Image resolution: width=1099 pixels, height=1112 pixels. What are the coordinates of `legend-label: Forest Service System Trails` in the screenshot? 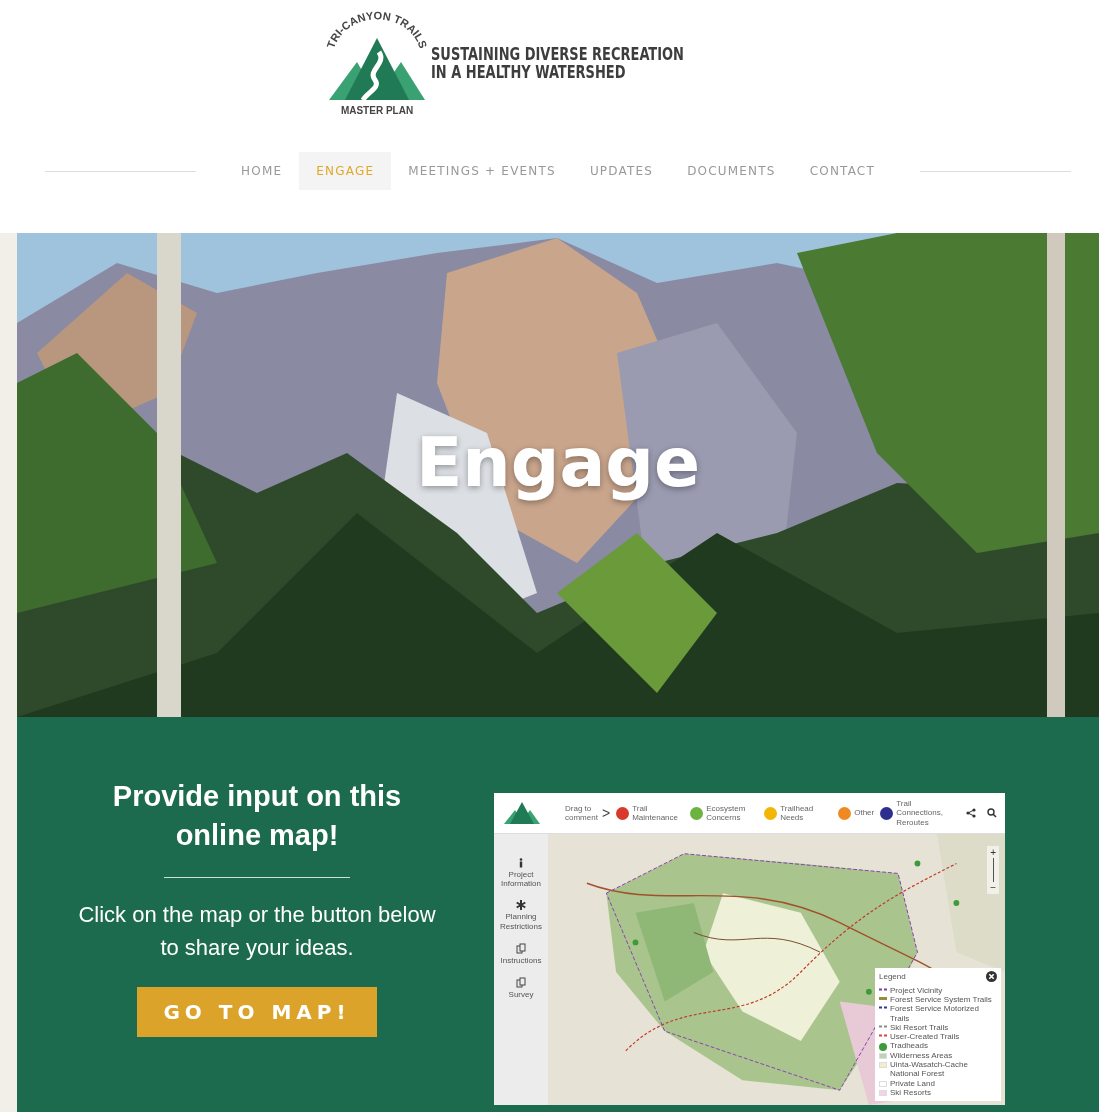 It's located at (941, 1000).